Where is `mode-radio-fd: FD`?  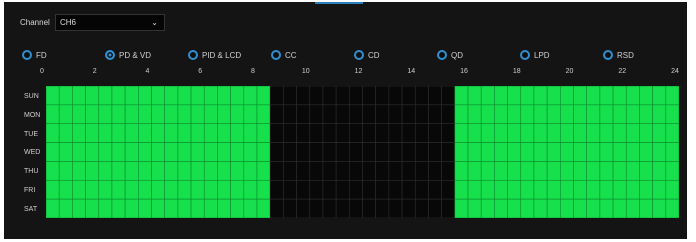 mode-radio-fd: FD is located at coordinates (34, 55).